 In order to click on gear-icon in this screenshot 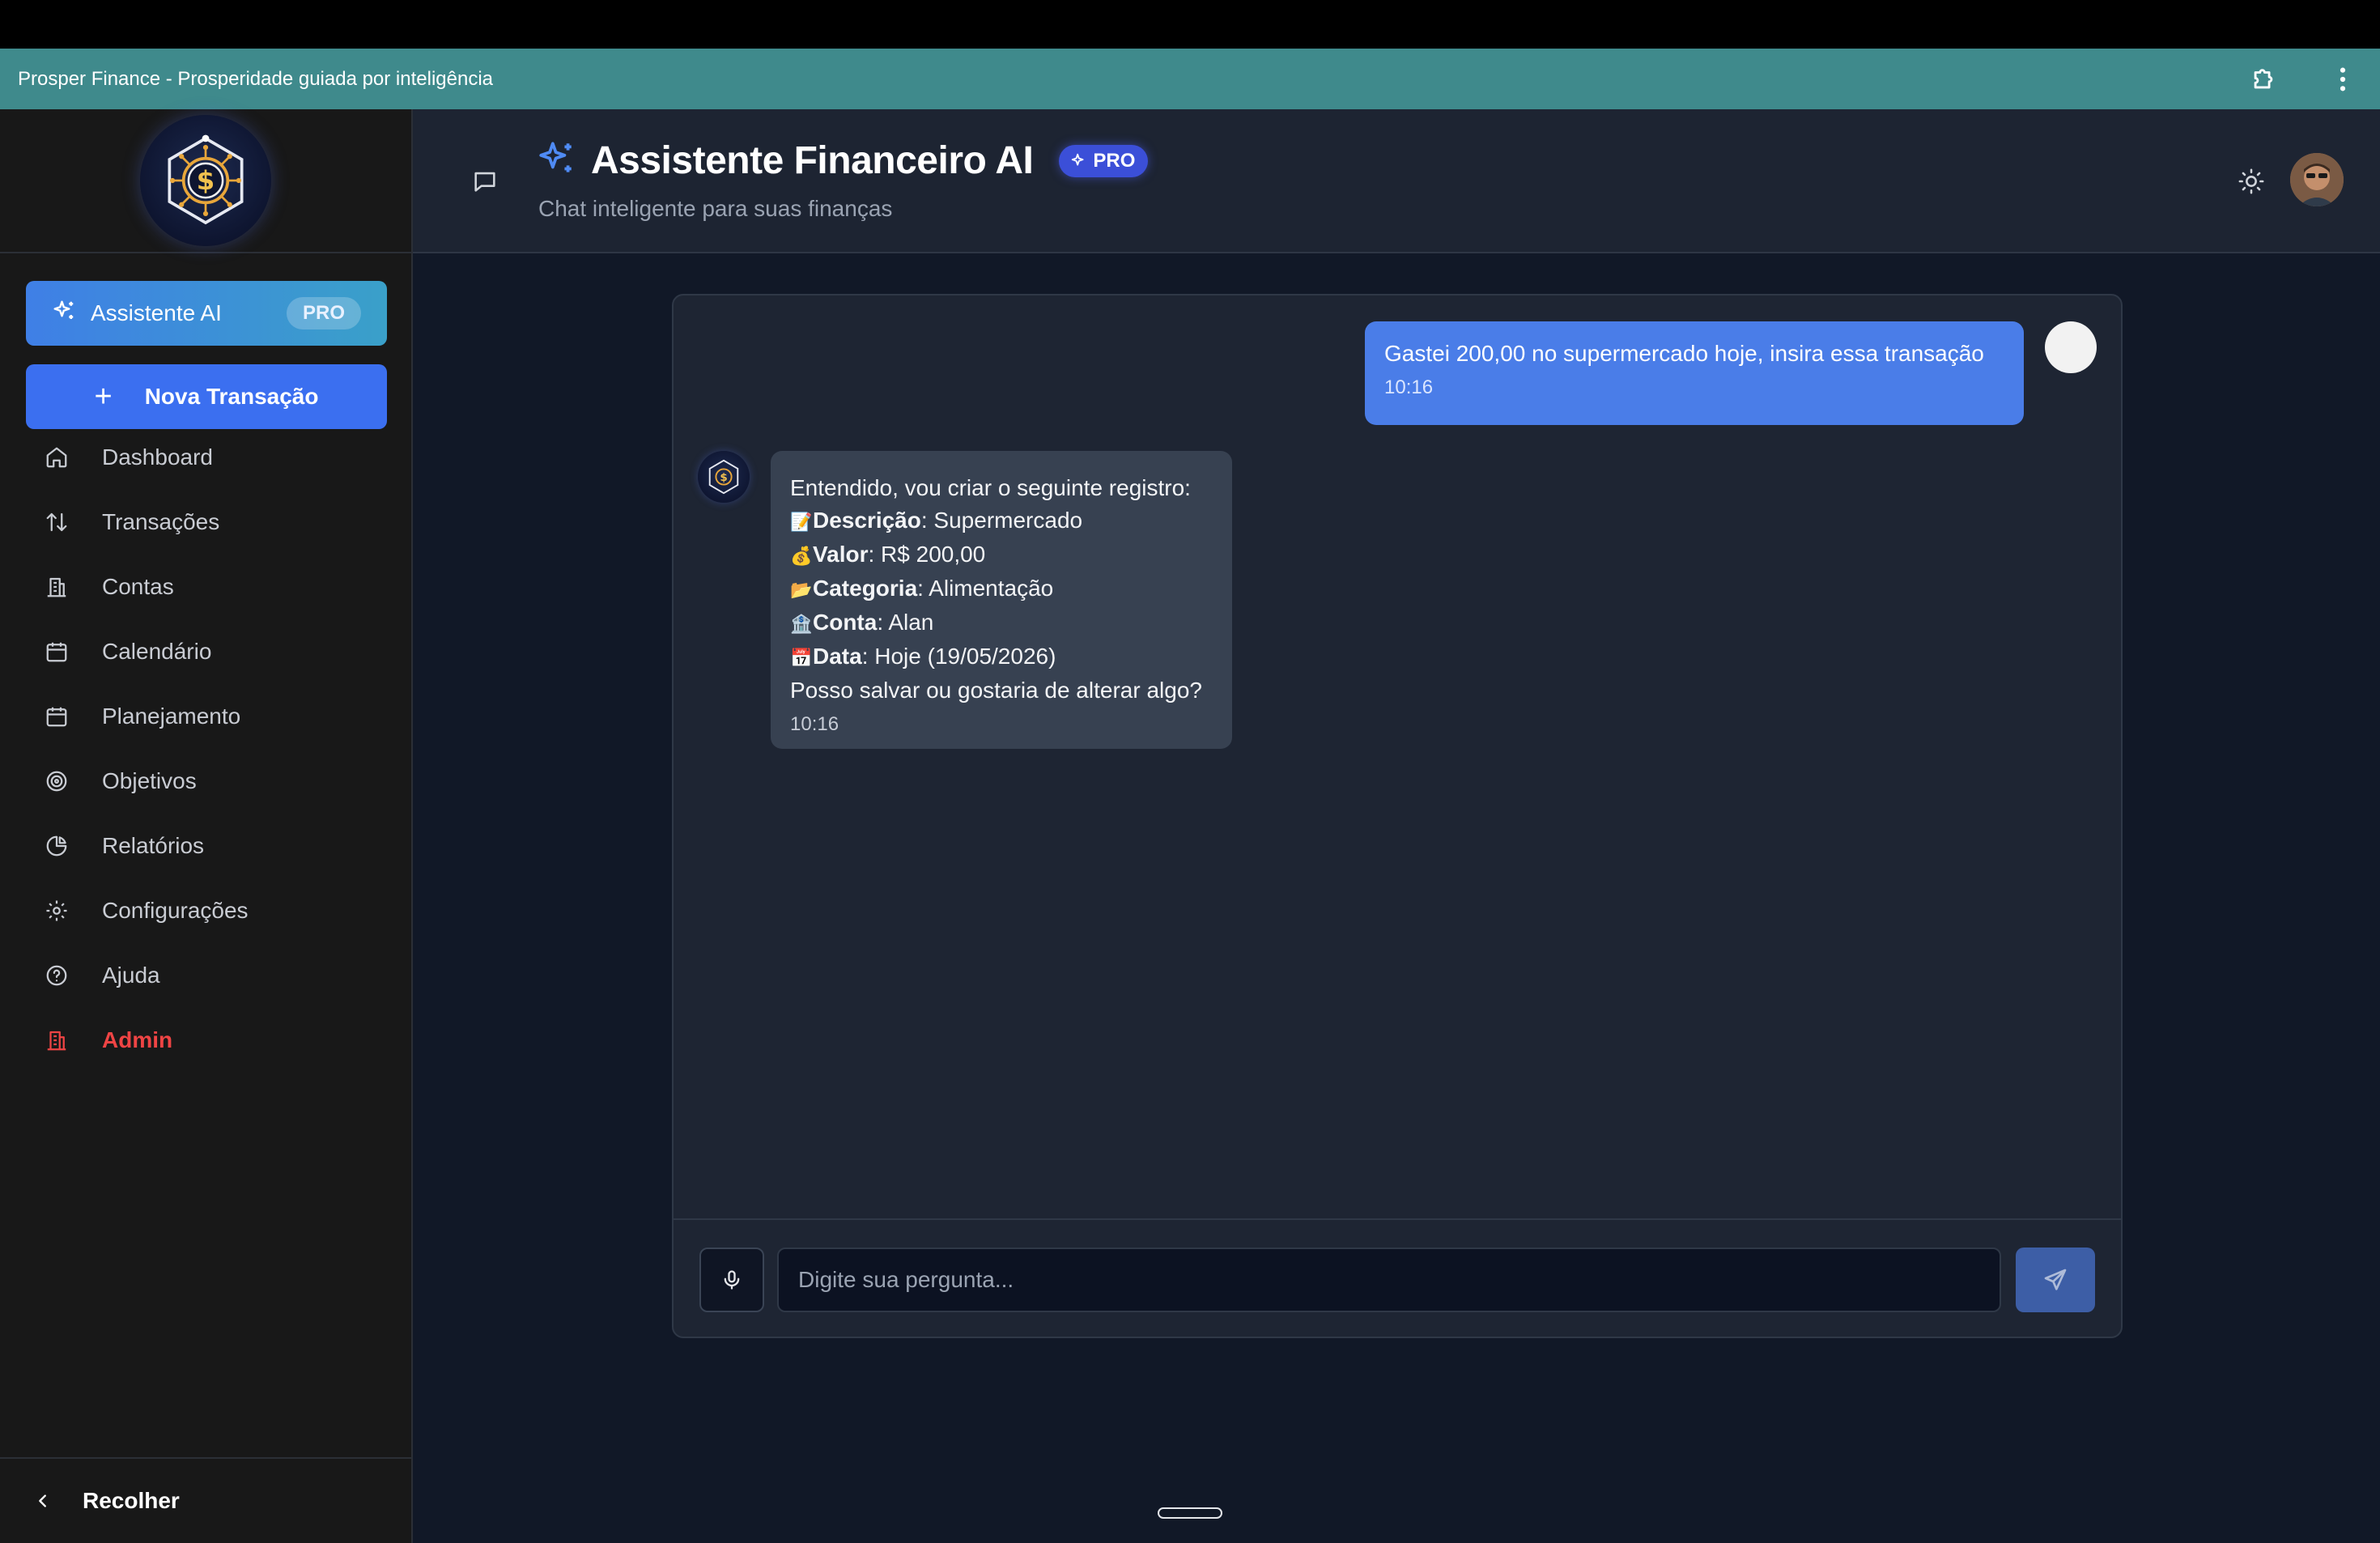, I will do `click(57, 911)`.